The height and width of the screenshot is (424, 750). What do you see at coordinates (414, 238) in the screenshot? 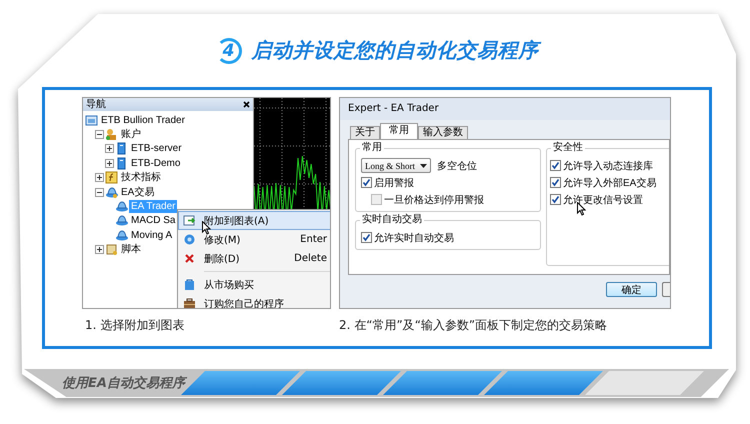
I see `checkbox-label: 允许实时自动交易` at bounding box center [414, 238].